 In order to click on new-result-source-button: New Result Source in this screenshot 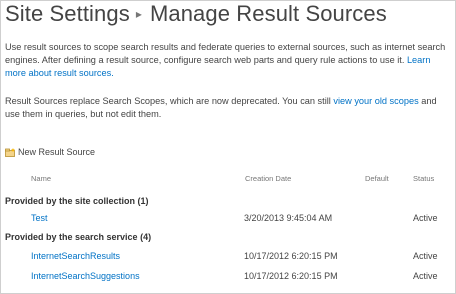, I will do `click(50, 152)`.